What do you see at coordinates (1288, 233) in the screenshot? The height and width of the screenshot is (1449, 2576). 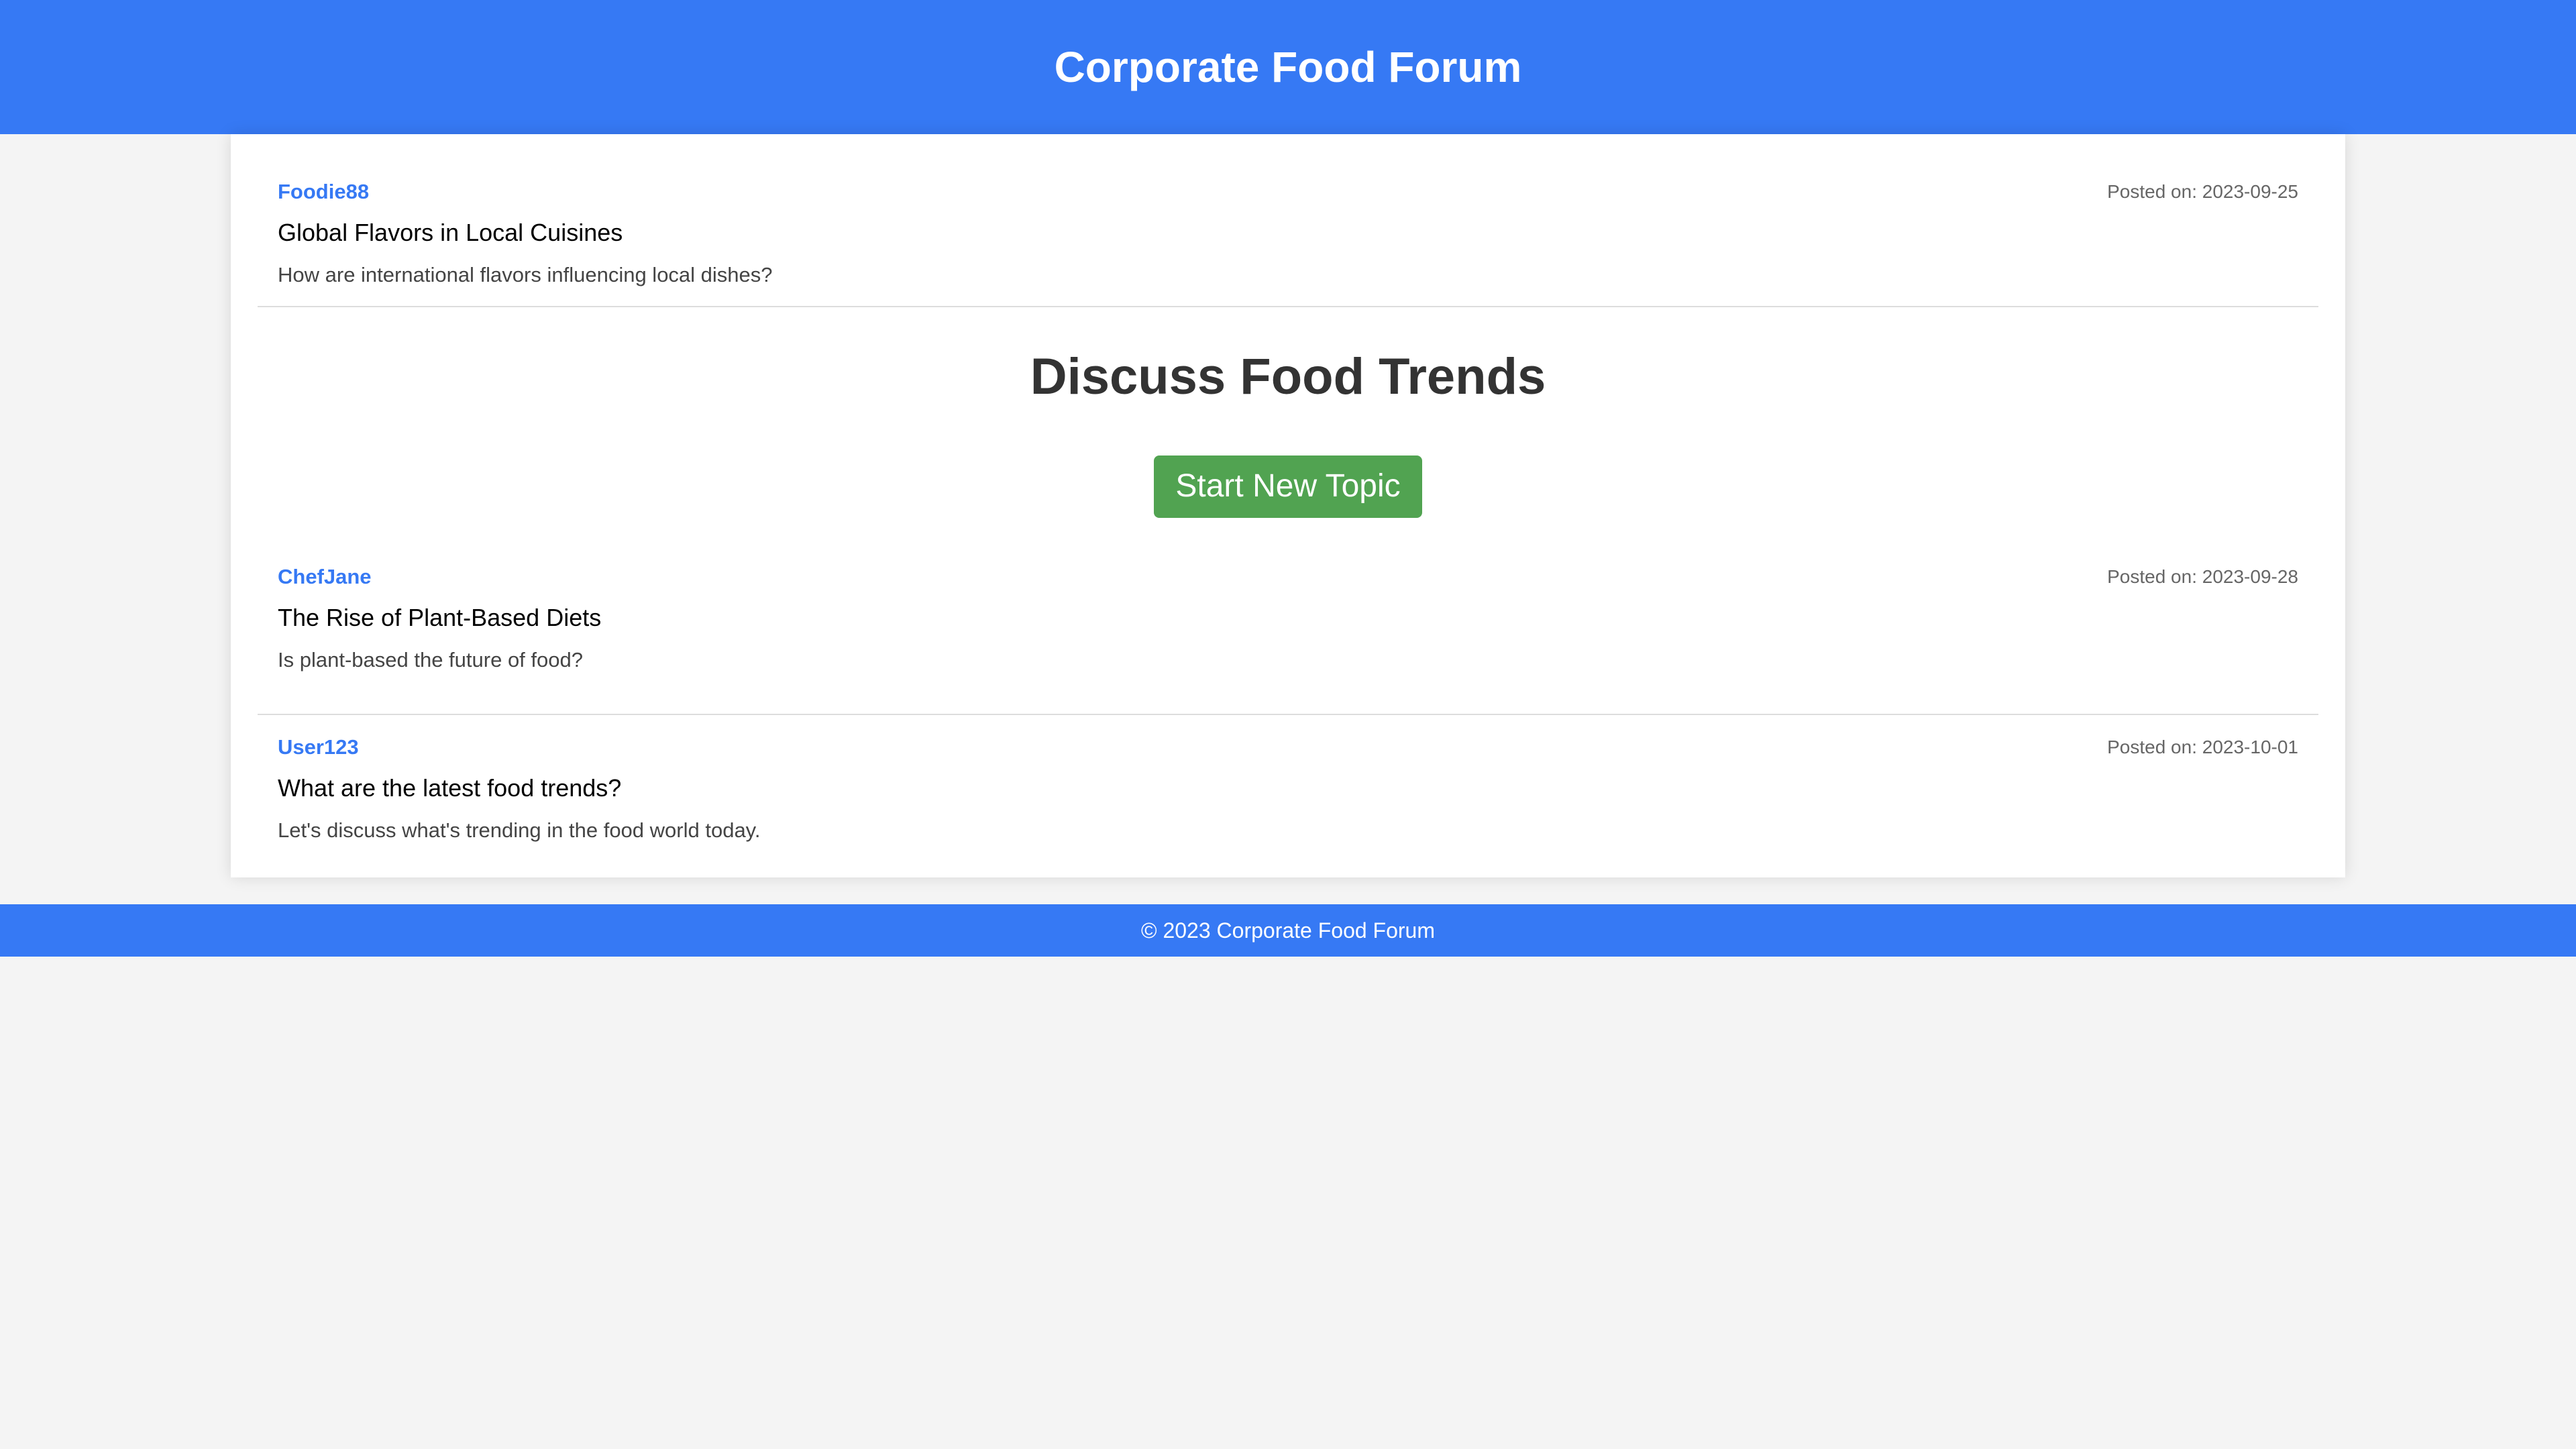 I see `post-title: Global Flavors in Local Cuisines` at bounding box center [1288, 233].